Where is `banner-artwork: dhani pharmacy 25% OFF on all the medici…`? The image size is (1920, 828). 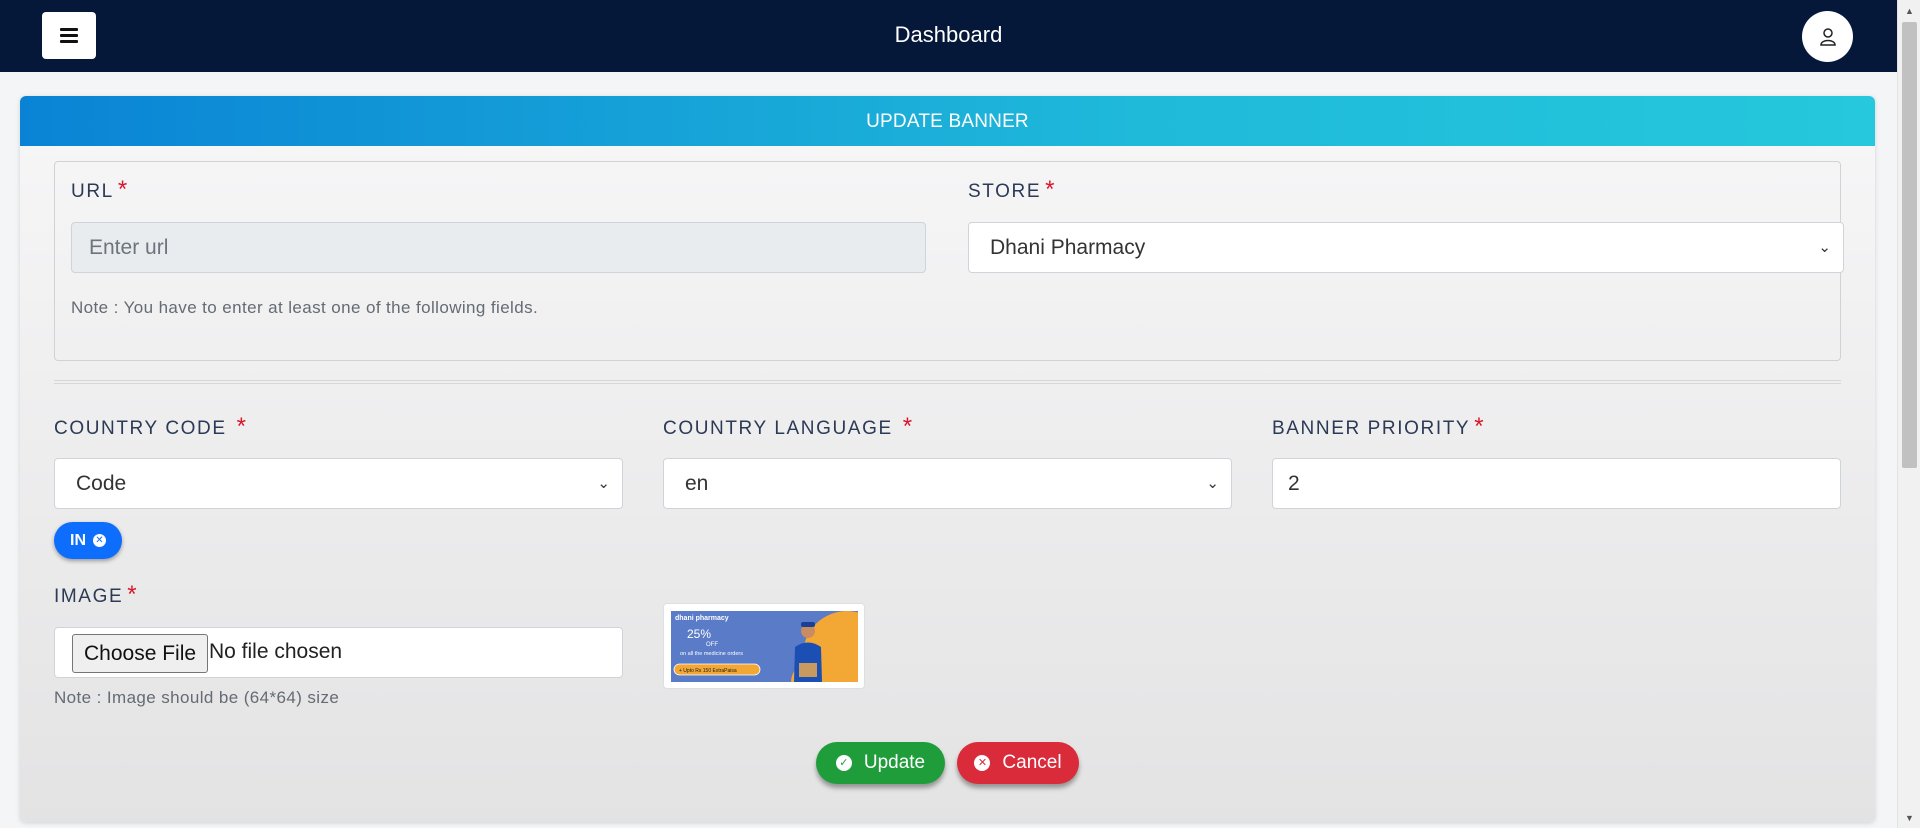
banner-artwork: dhani pharmacy 25% OFF on all the medici… is located at coordinates (764, 646).